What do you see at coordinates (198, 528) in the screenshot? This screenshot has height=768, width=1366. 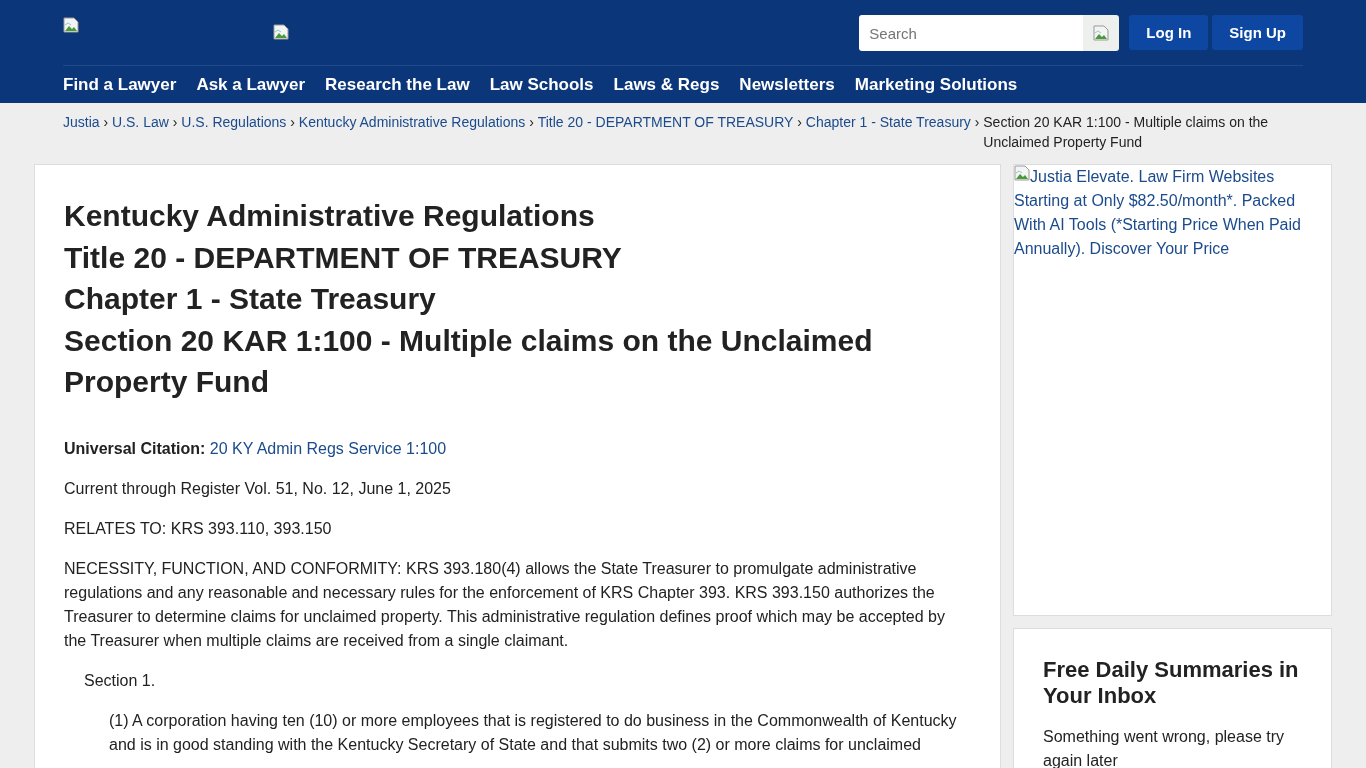 I see `paragraph: RELATES TO: KRS 393.110, 393.150` at bounding box center [198, 528].